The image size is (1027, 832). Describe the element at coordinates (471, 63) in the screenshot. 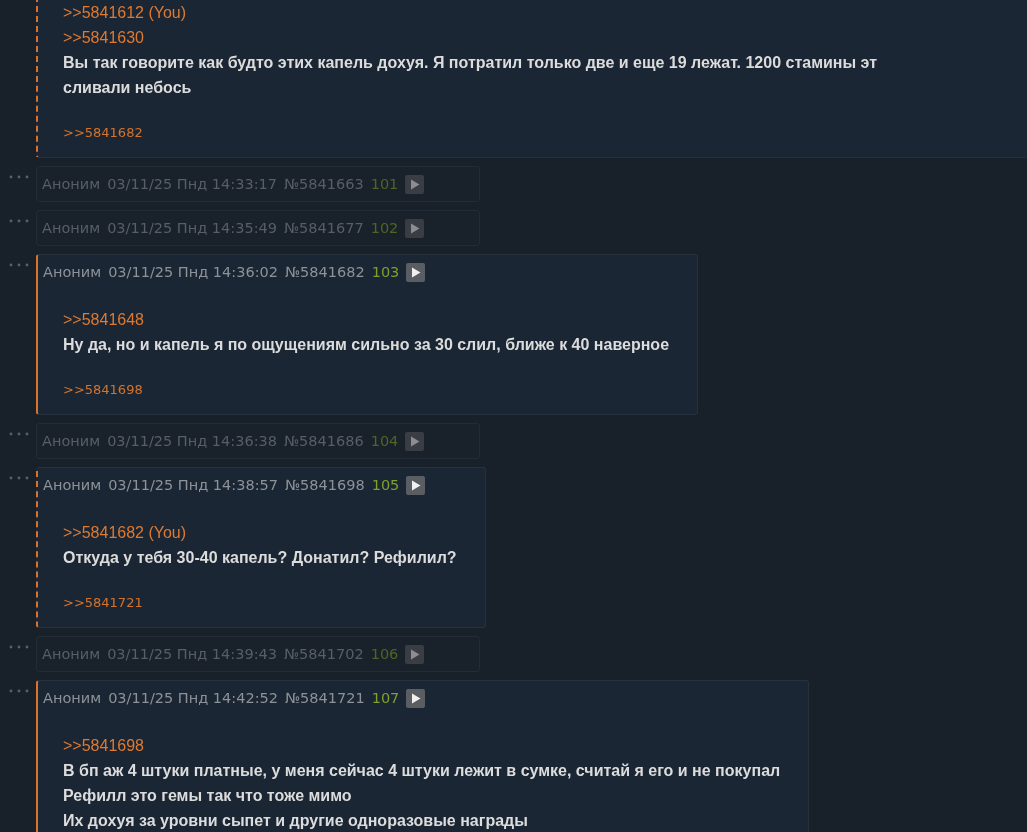

I see `post-text: Вы так говорите как будто этих капель дохуя. Я потратил только две и еще 19 лежат. 1200 стамины эт` at that location.